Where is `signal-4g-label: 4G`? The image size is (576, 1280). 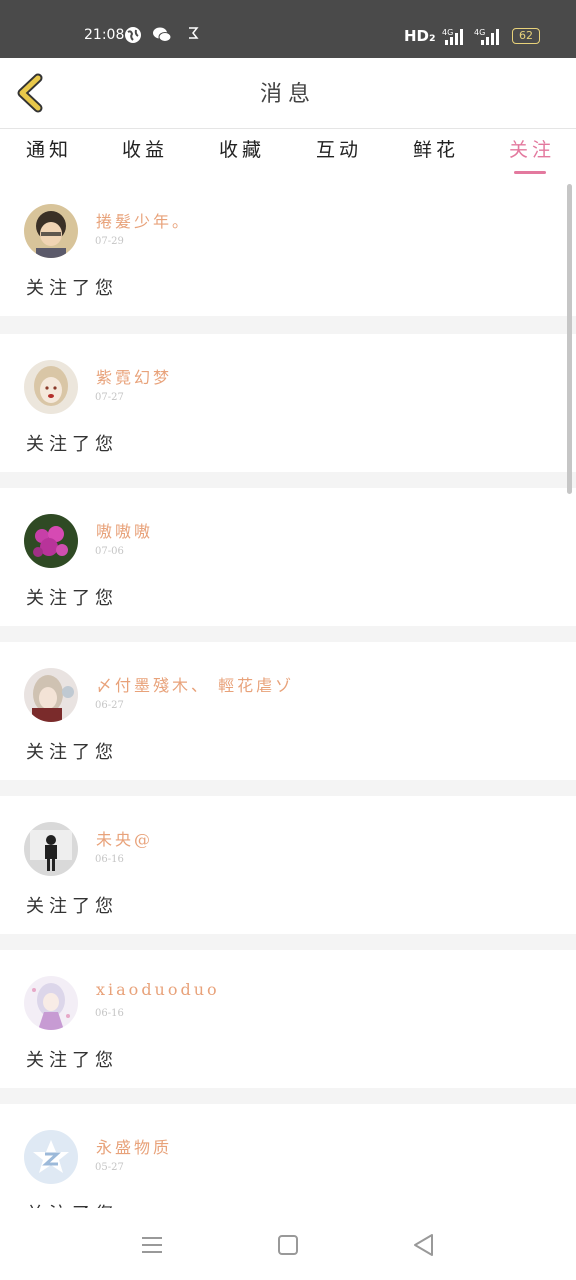
signal-4g-label: 4G is located at coordinates (447, 32).